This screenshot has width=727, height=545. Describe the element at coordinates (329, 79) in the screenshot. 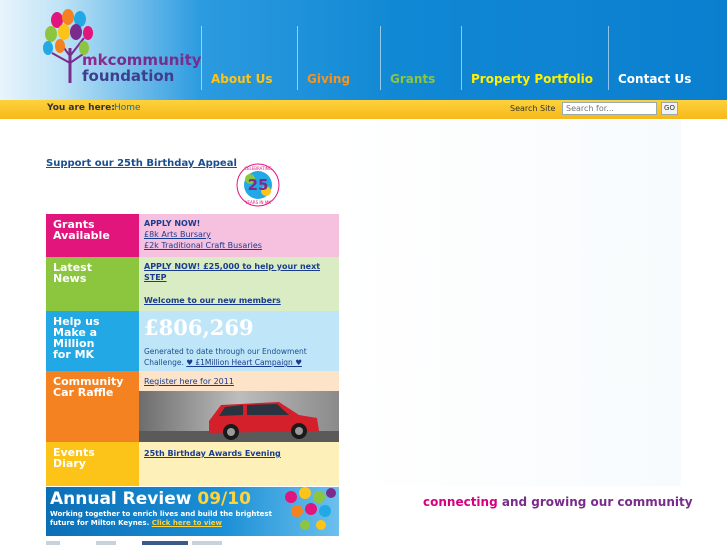

I see `nav-giving-label: Giving` at that location.